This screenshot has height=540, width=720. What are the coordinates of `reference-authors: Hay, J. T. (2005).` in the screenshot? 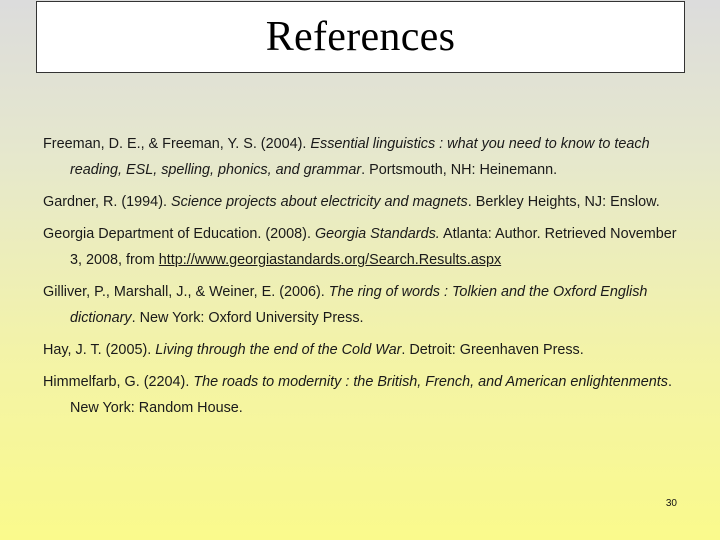 It's located at (99, 350).